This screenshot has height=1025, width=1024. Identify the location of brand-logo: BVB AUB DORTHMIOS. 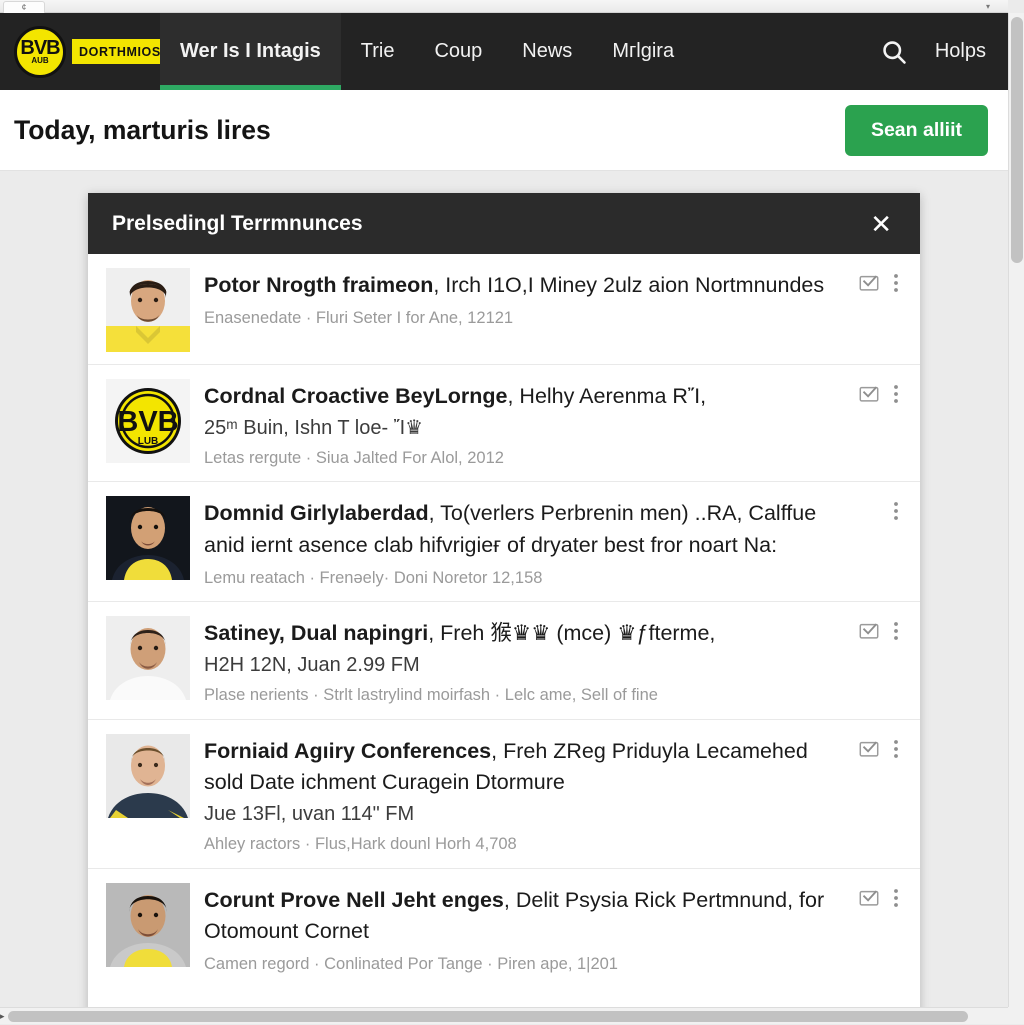
(80, 52).